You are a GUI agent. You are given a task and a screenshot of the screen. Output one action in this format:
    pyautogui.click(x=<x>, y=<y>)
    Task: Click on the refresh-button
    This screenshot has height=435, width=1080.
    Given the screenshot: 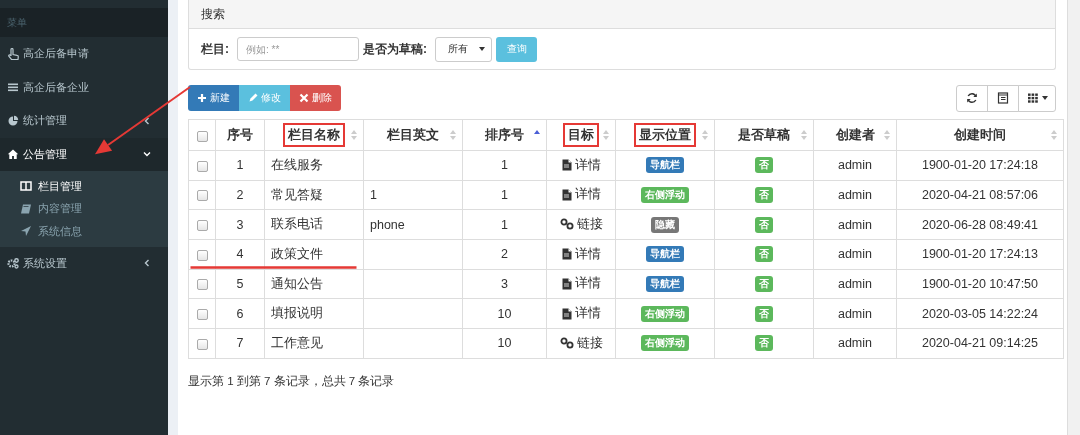 What is the action you would take?
    pyautogui.click(x=972, y=98)
    